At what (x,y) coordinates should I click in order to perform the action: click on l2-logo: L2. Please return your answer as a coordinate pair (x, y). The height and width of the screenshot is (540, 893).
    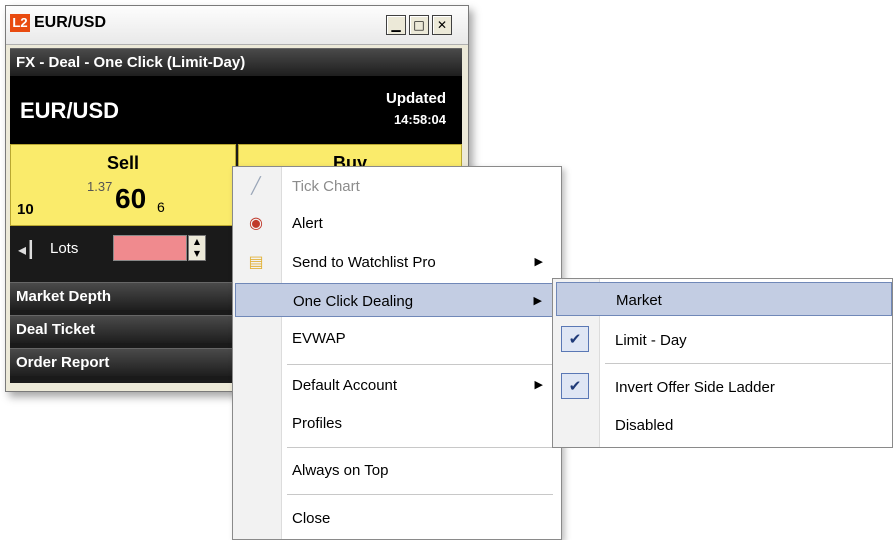
    Looking at the image, I should click on (20, 23).